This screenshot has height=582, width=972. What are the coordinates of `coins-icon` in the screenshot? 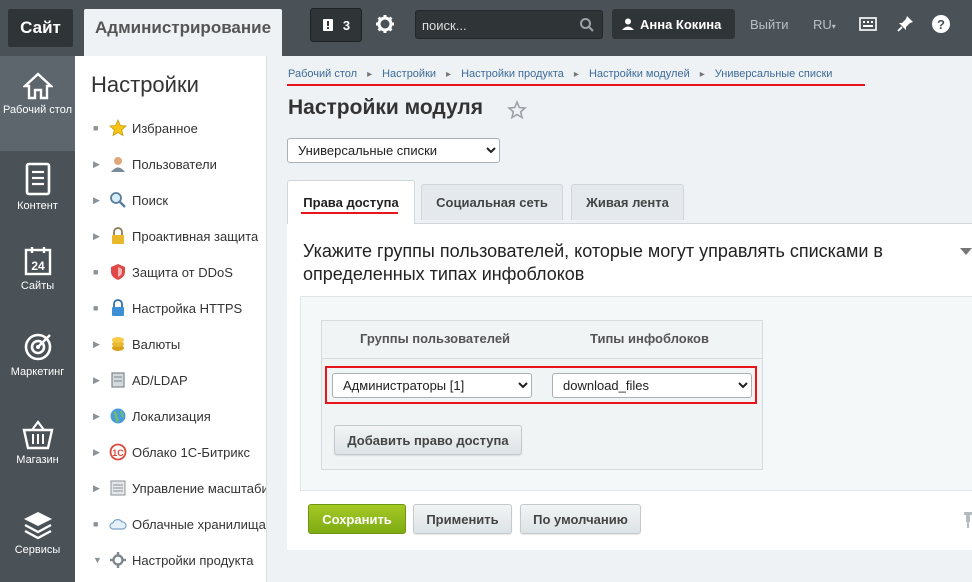 It's located at (118, 344).